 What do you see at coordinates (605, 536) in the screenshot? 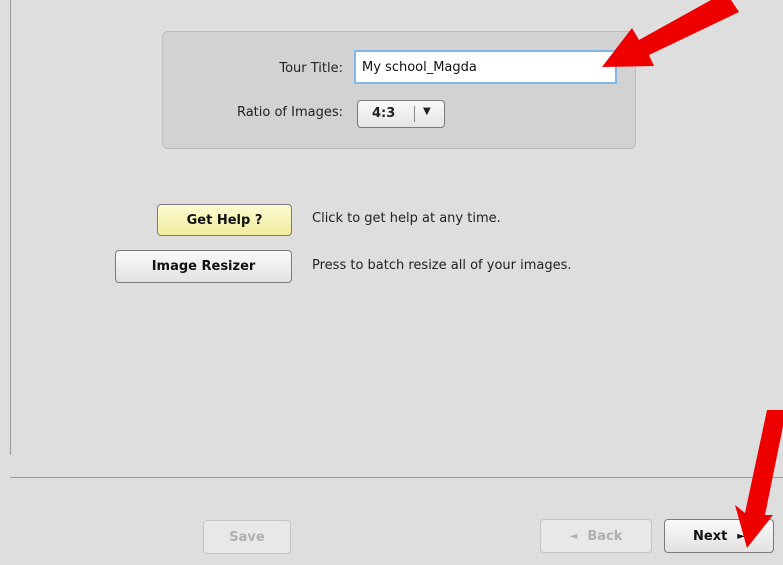
I see `back-label: Back` at bounding box center [605, 536].